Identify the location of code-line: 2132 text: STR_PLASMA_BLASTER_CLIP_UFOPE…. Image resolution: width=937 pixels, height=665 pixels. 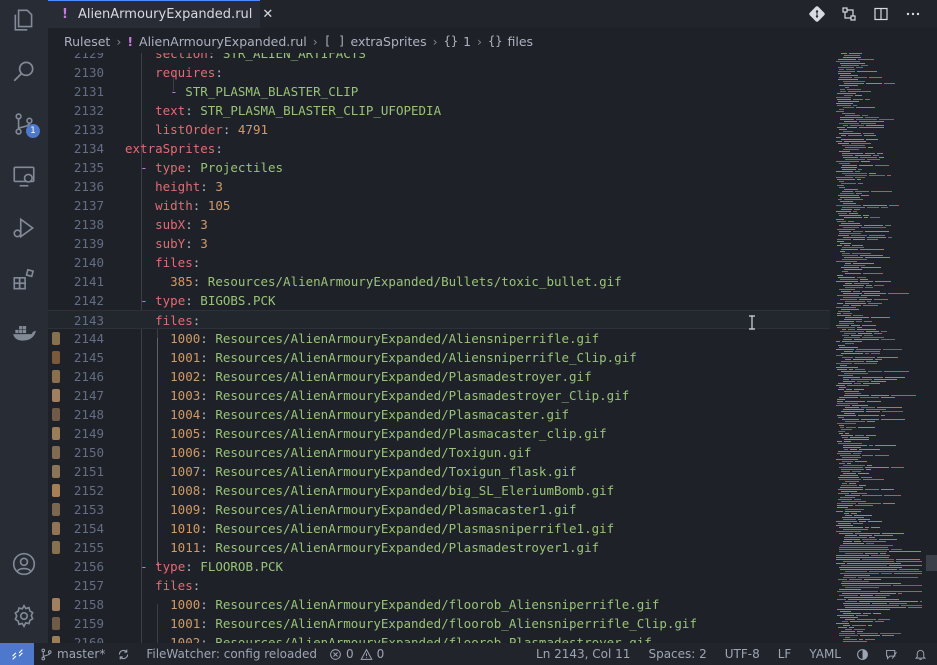
(439, 110).